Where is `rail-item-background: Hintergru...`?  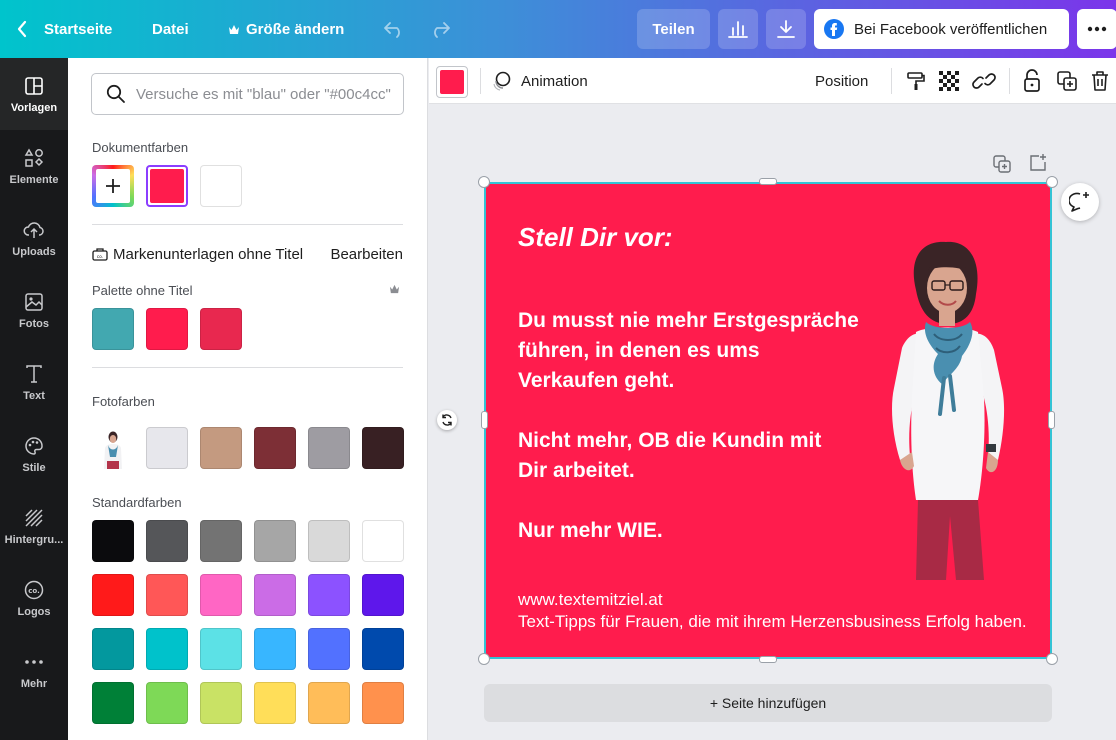 rail-item-background: Hintergru... is located at coordinates (34, 526).